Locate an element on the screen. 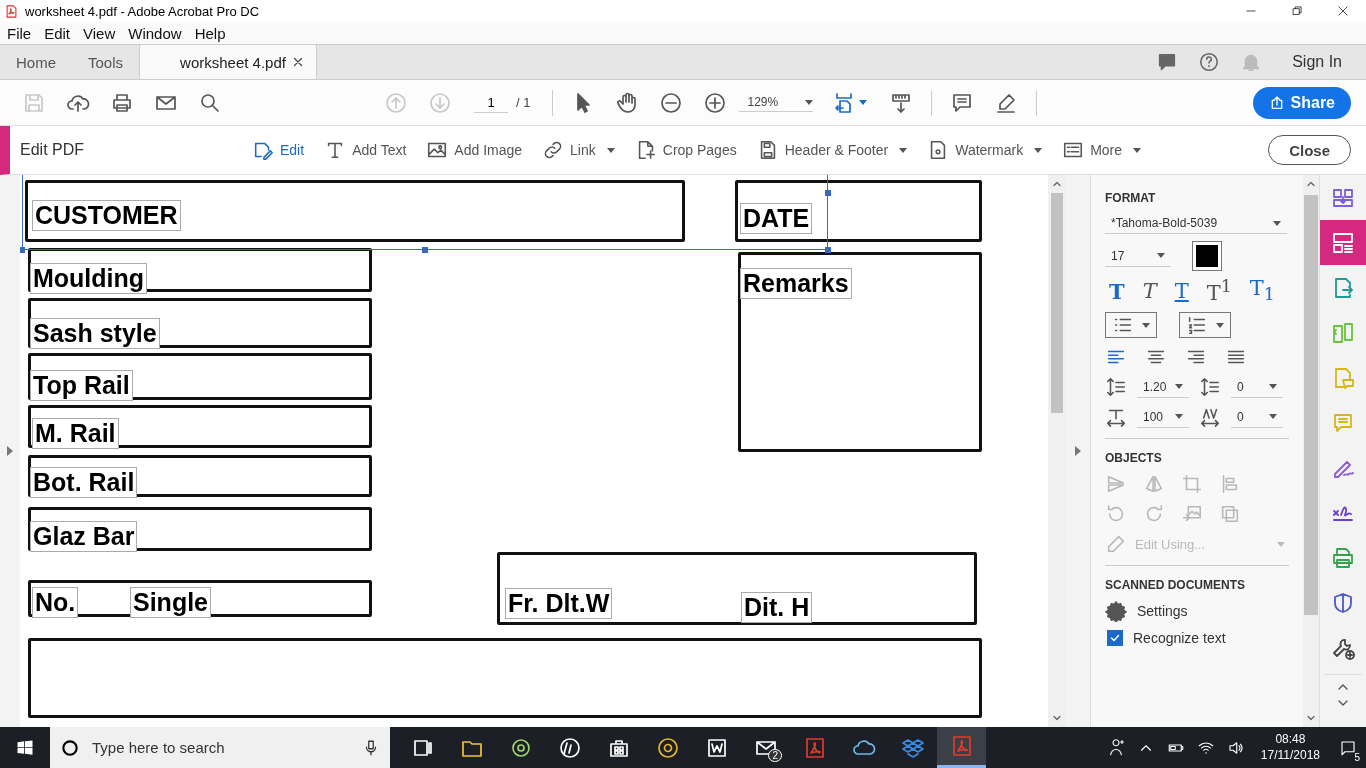 The width and height of the screenshot is (1366, 768). circle-icon is located at coordinates (70, 747).